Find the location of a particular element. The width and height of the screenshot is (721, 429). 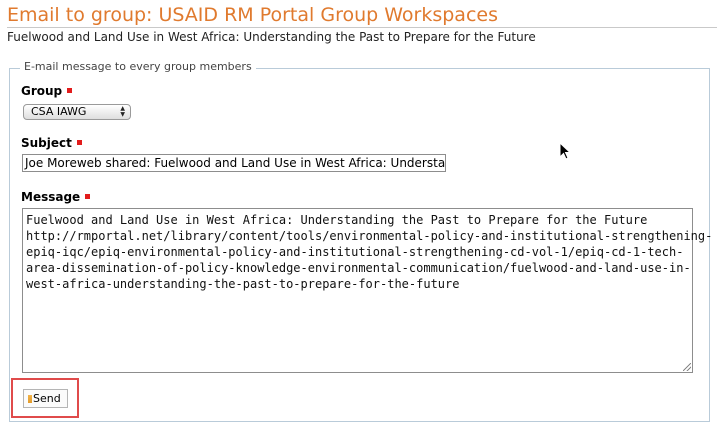

send-button-label: Send is located at coordinates (47, 398).